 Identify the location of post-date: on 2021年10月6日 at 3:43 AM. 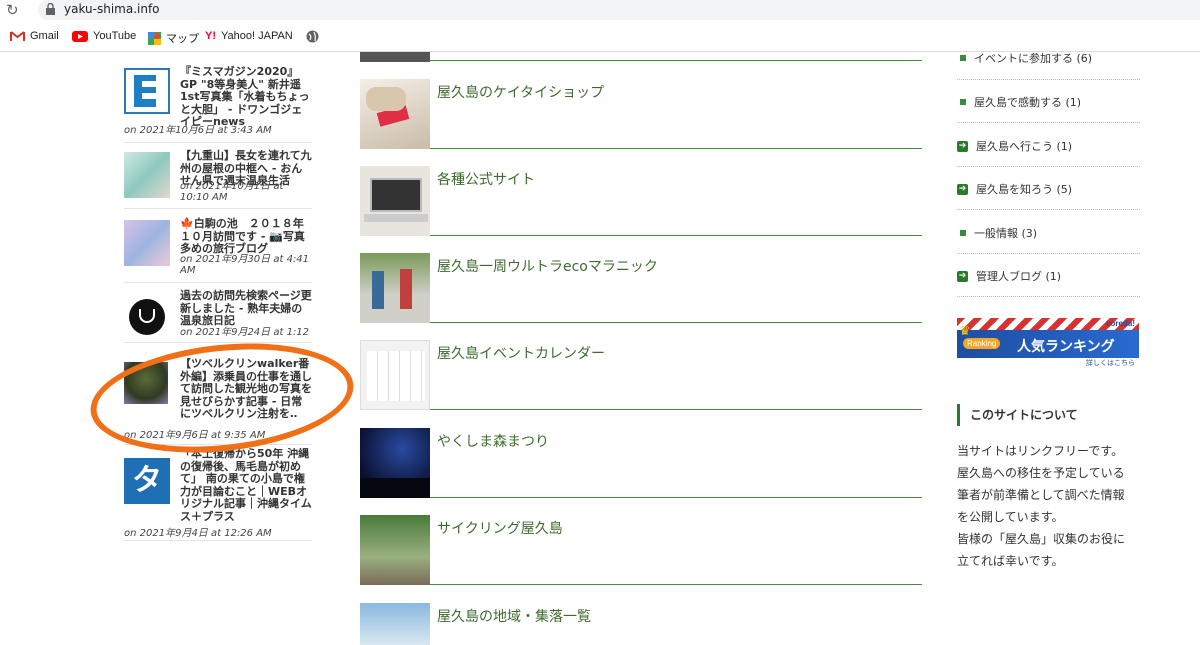
(198, 130).